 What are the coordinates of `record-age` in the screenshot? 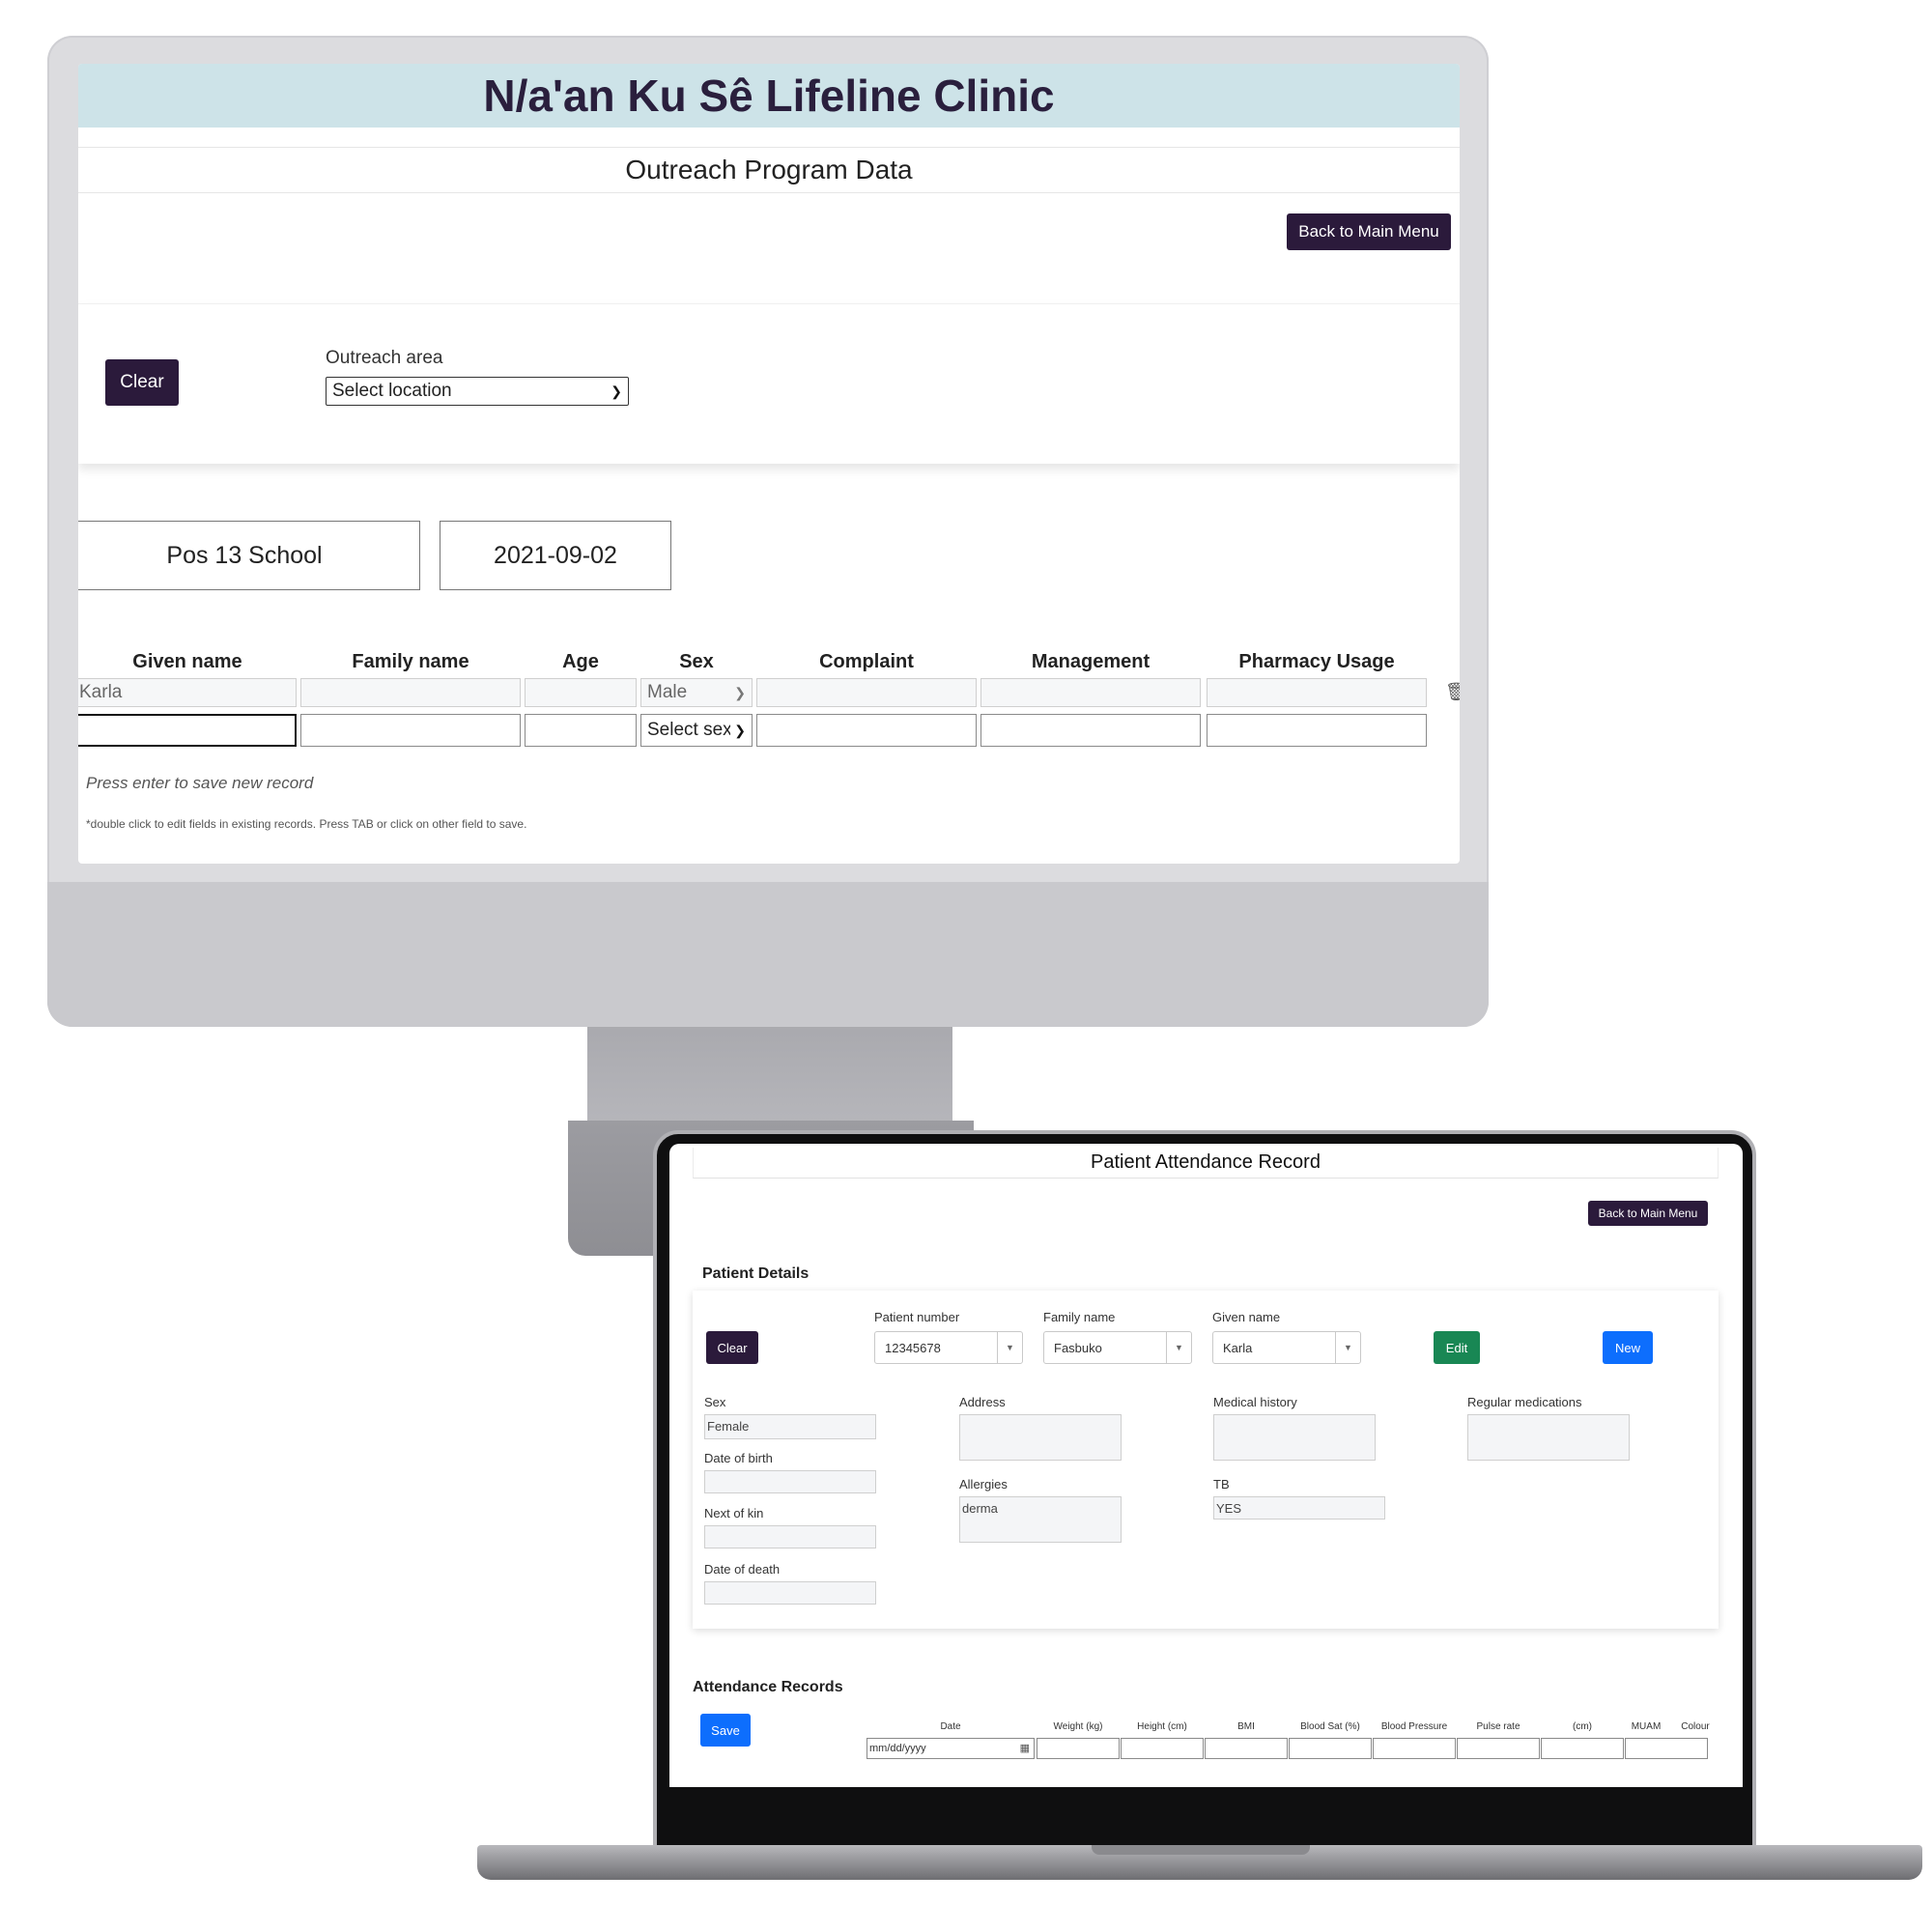 It's located at (581, 692).